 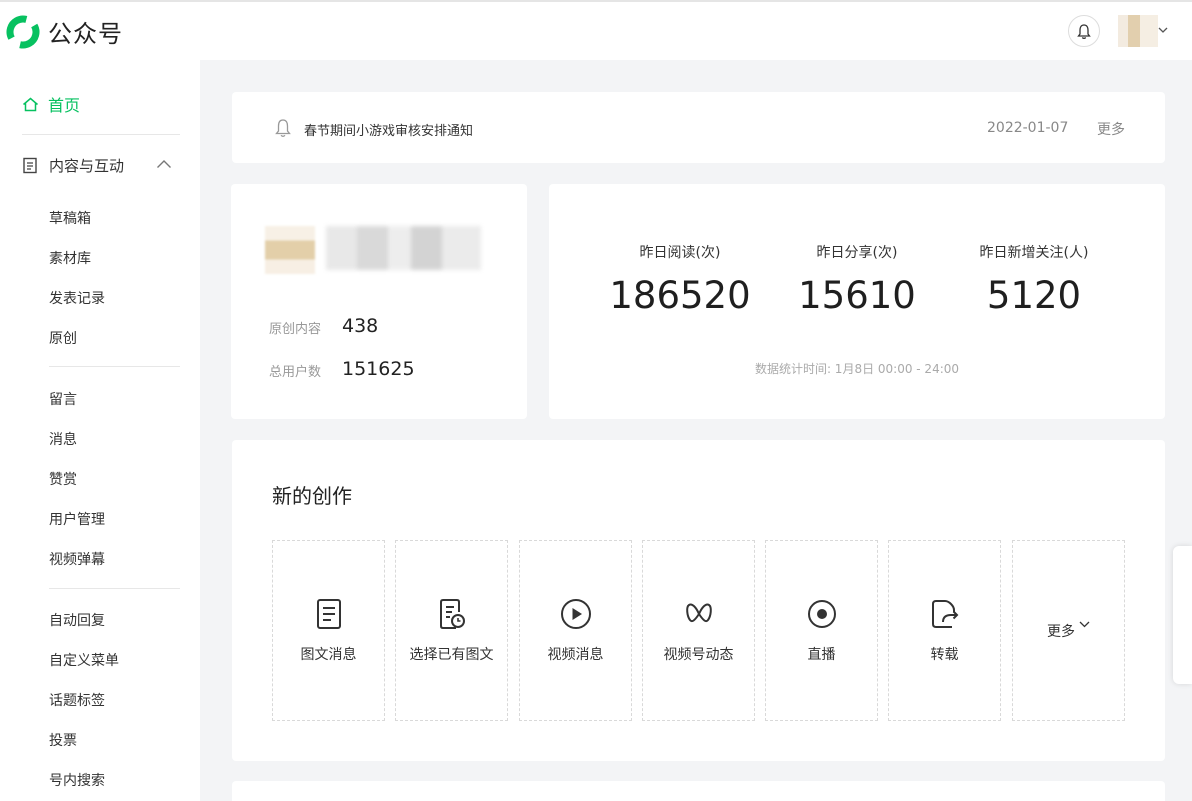 I want to click on create-repost-tile: 转载, so click(x=944, y=630).